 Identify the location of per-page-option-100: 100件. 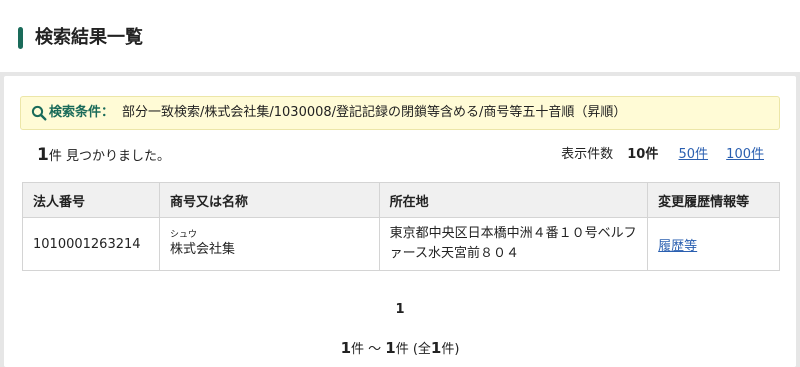
(745, 154).